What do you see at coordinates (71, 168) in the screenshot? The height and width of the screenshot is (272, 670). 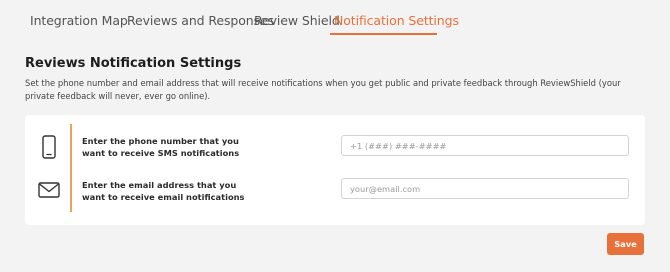 I see `card-divider` at bounding box center [71, 168].